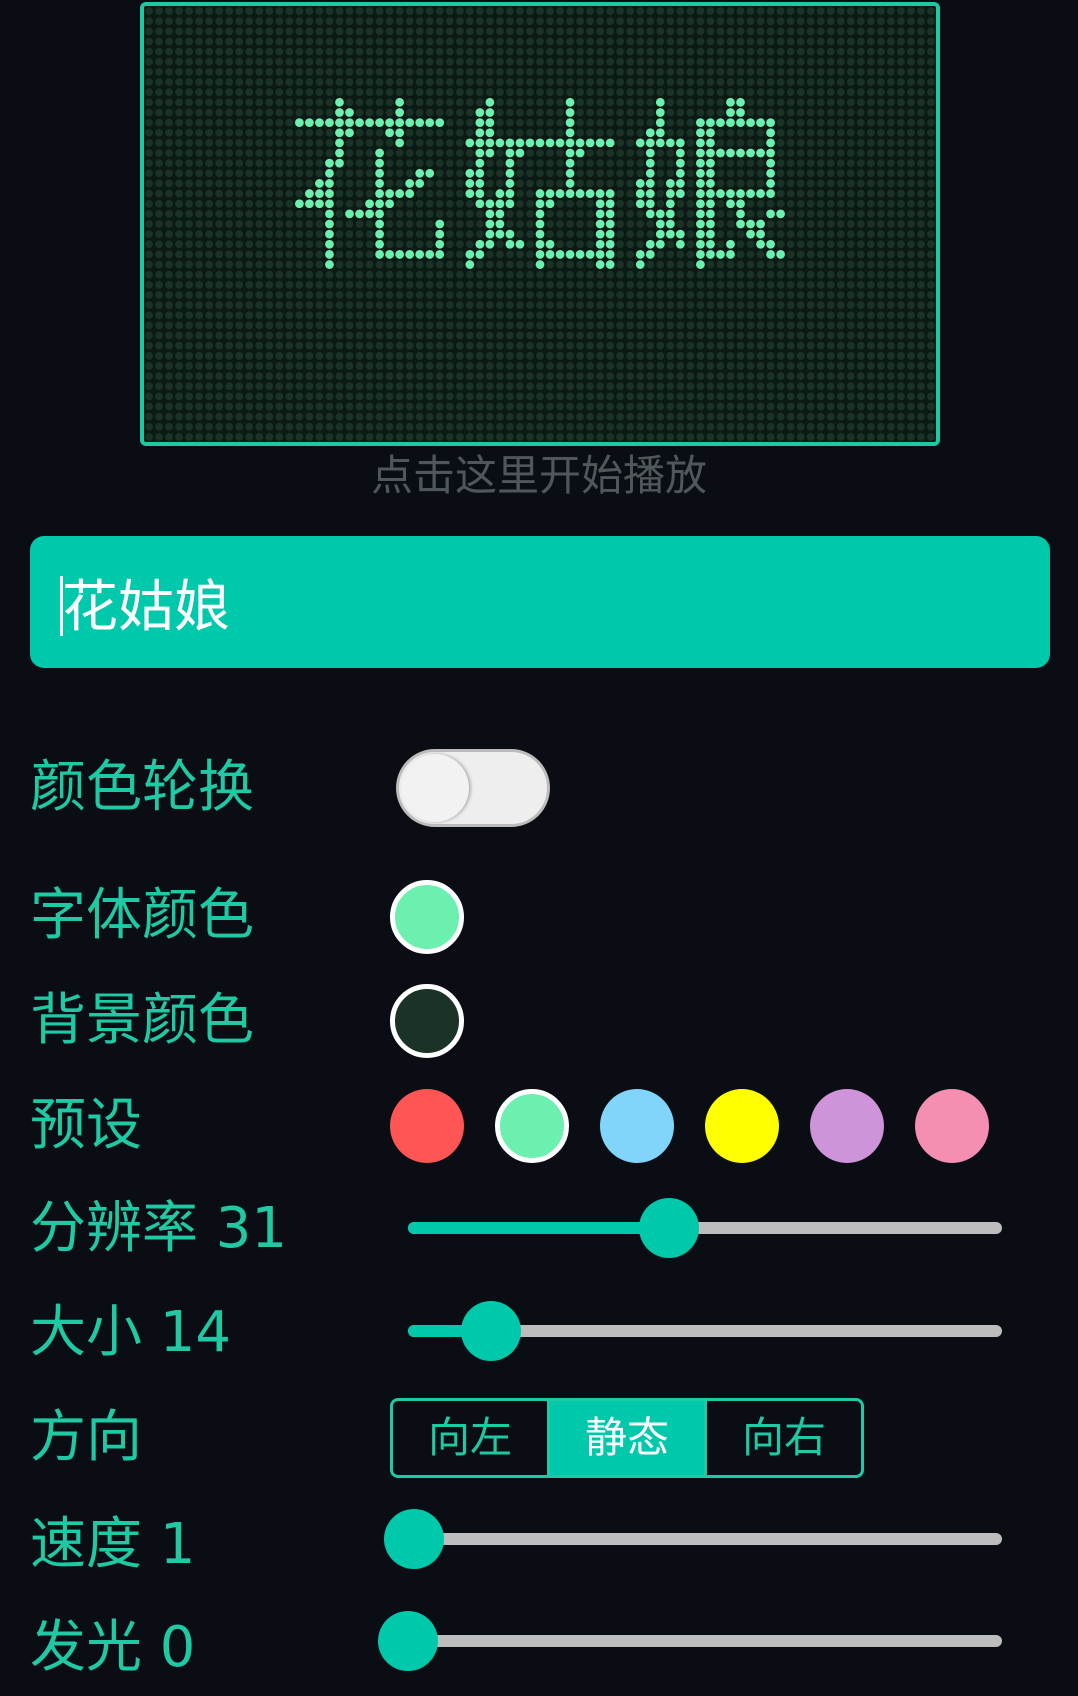 The height and width of the screenshot is (1696, 1078). I want to click on preset-blue-swatch, so click(637, 1126).